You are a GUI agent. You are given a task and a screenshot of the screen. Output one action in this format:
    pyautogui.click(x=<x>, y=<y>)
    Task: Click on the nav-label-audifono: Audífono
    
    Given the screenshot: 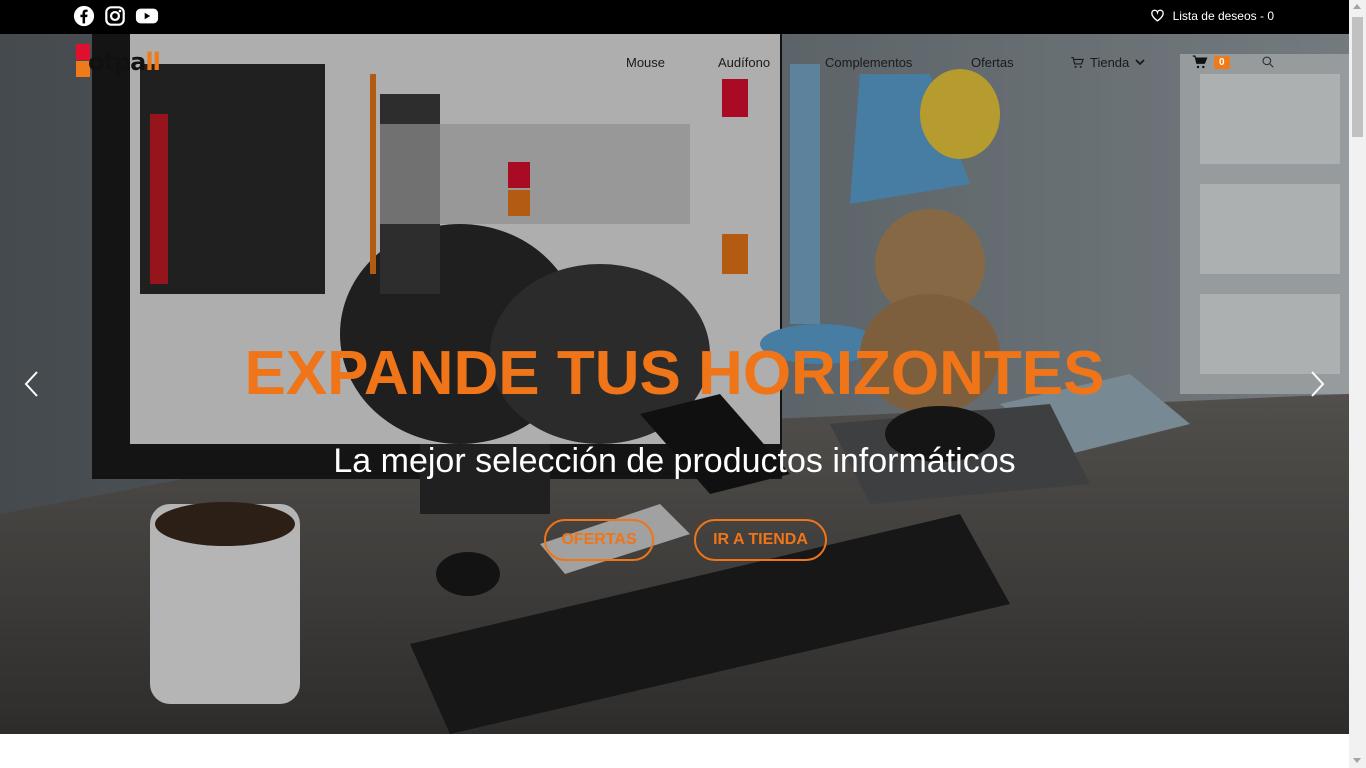 What is the action you would take?
    pyautogui.click(x=744, y=62)
    